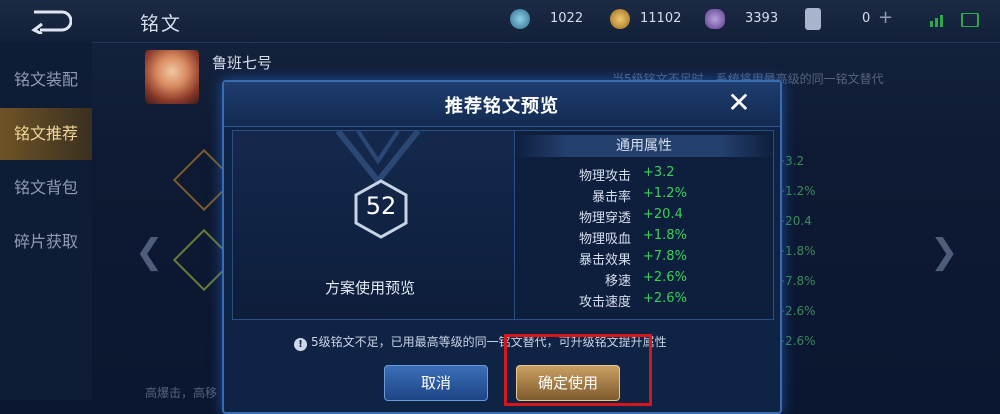  What do you see at coordinates (242, 63) in the screenshot?
I see `hero-name: 鲁班七号` at bounding box center [242, 63].